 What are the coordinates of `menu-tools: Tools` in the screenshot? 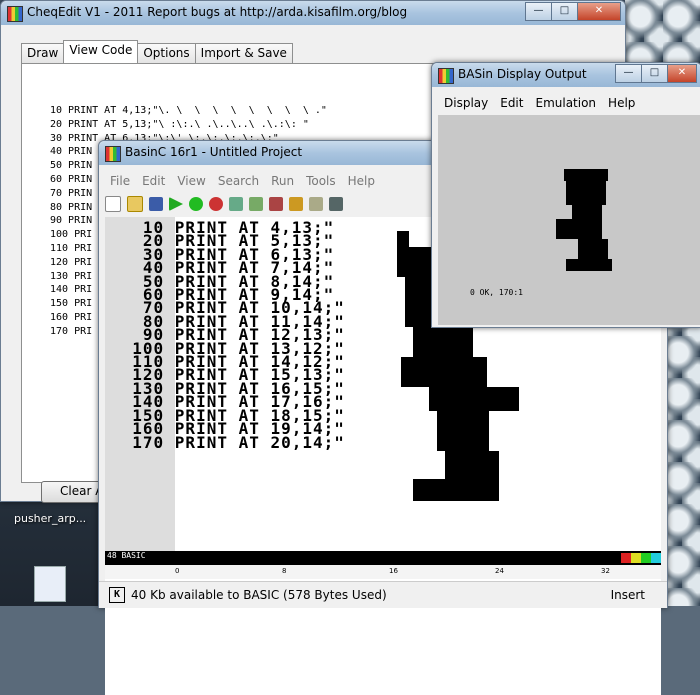 It's located at (321, 181).